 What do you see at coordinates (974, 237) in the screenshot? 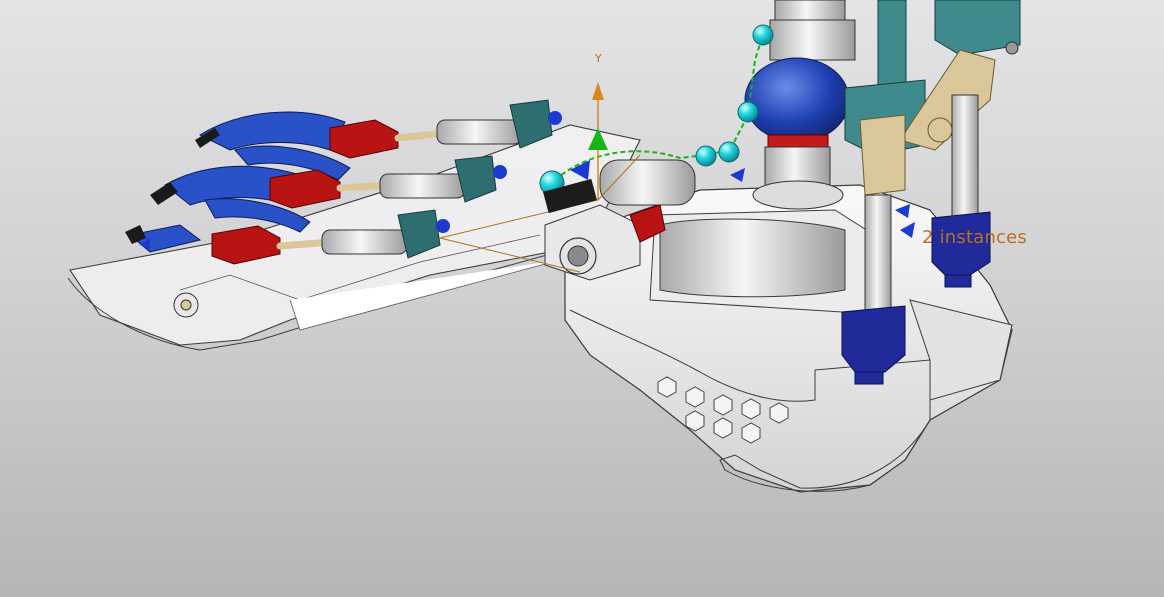
I see `instances-annotation: 2 instances` at bounding box center [974, 237].